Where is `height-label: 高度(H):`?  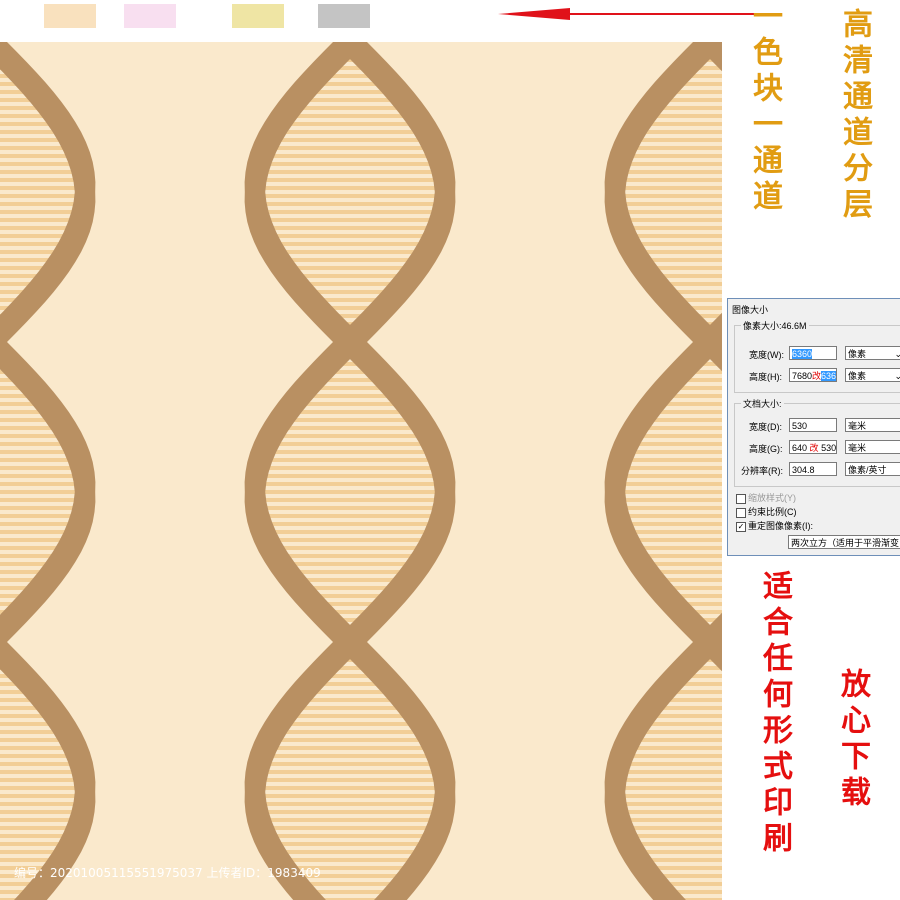 height-label: 高度(H): is located at coordinates (765, 377).